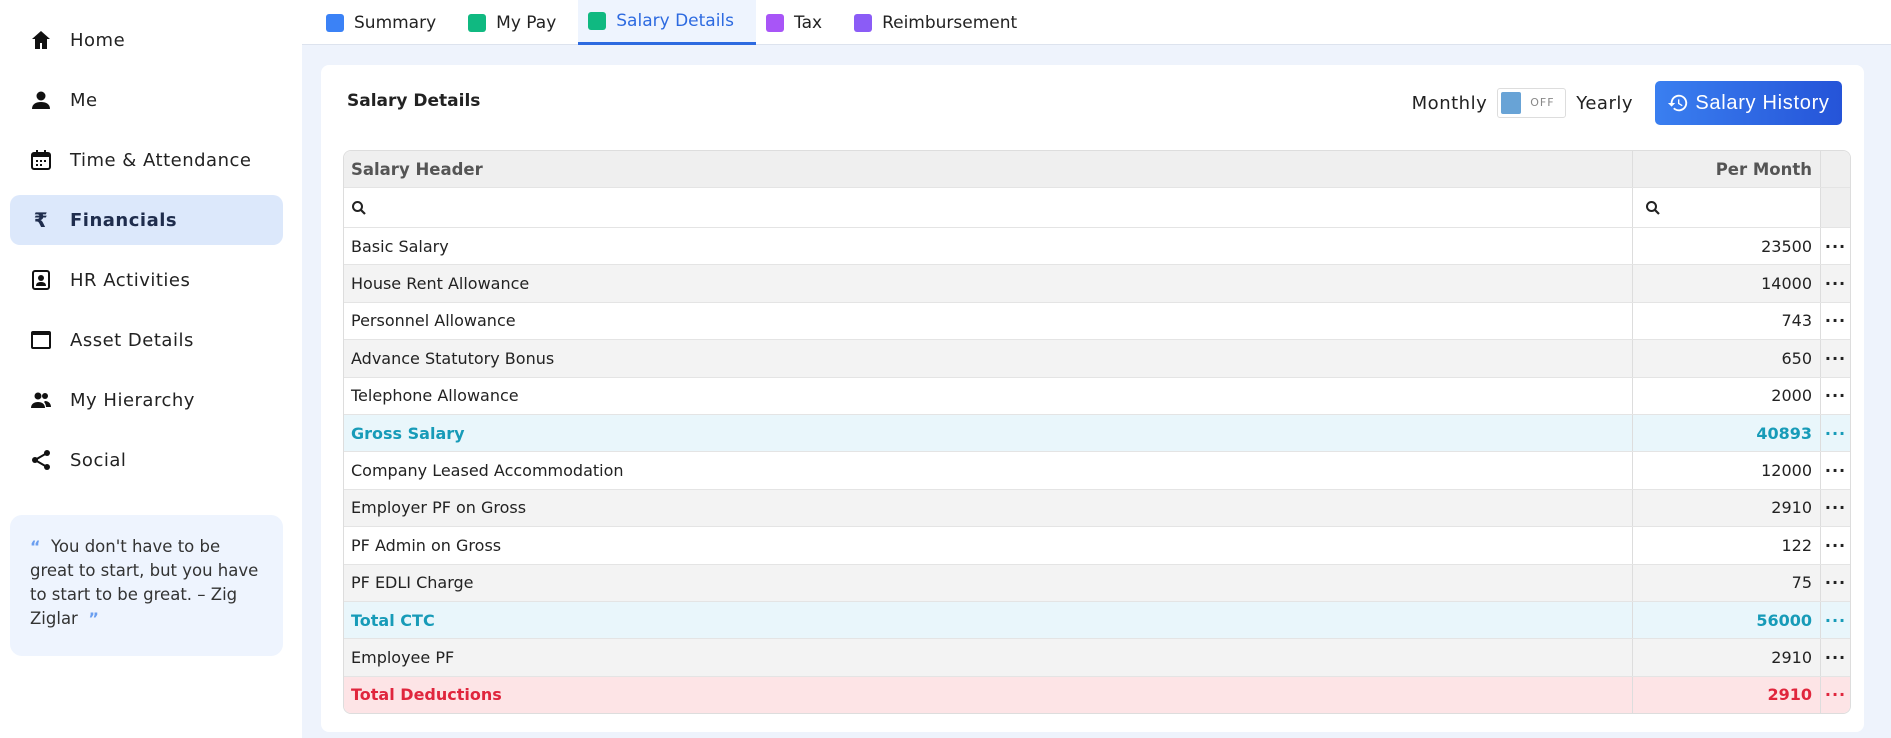 This screenshot has width=1891, height=738. I want to click on per-month-cell: 14000, so click(1727, 283).